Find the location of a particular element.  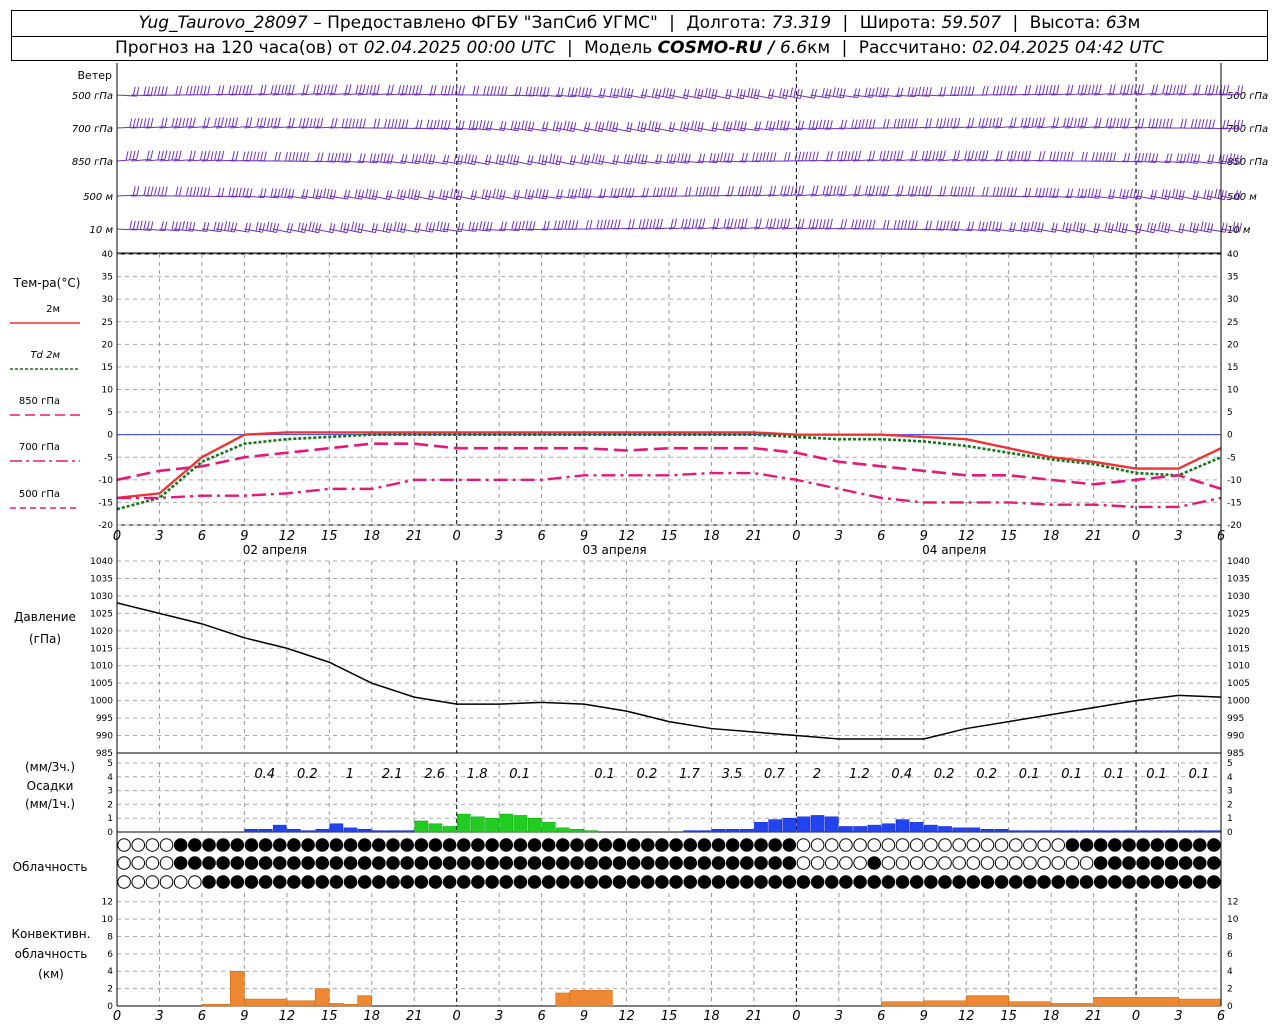

x-tick-label: 12 is located at coordinates (966, 536).